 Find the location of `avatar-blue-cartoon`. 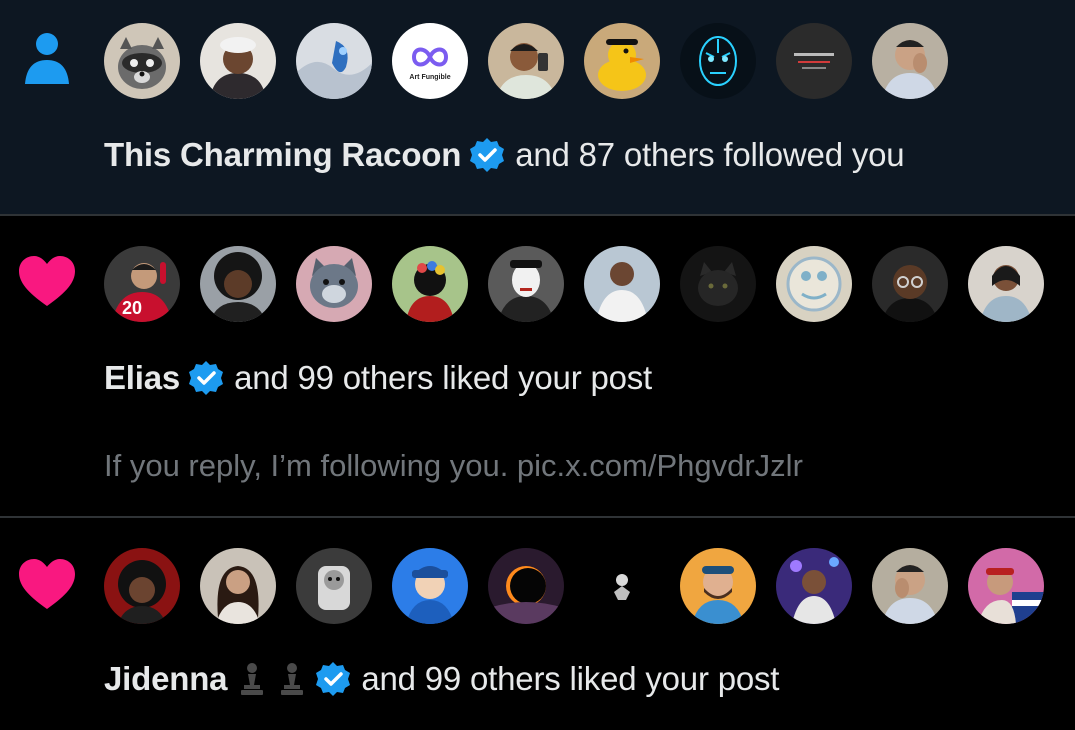

avatar-blue-cartoon is located at coordinates (430, 586).